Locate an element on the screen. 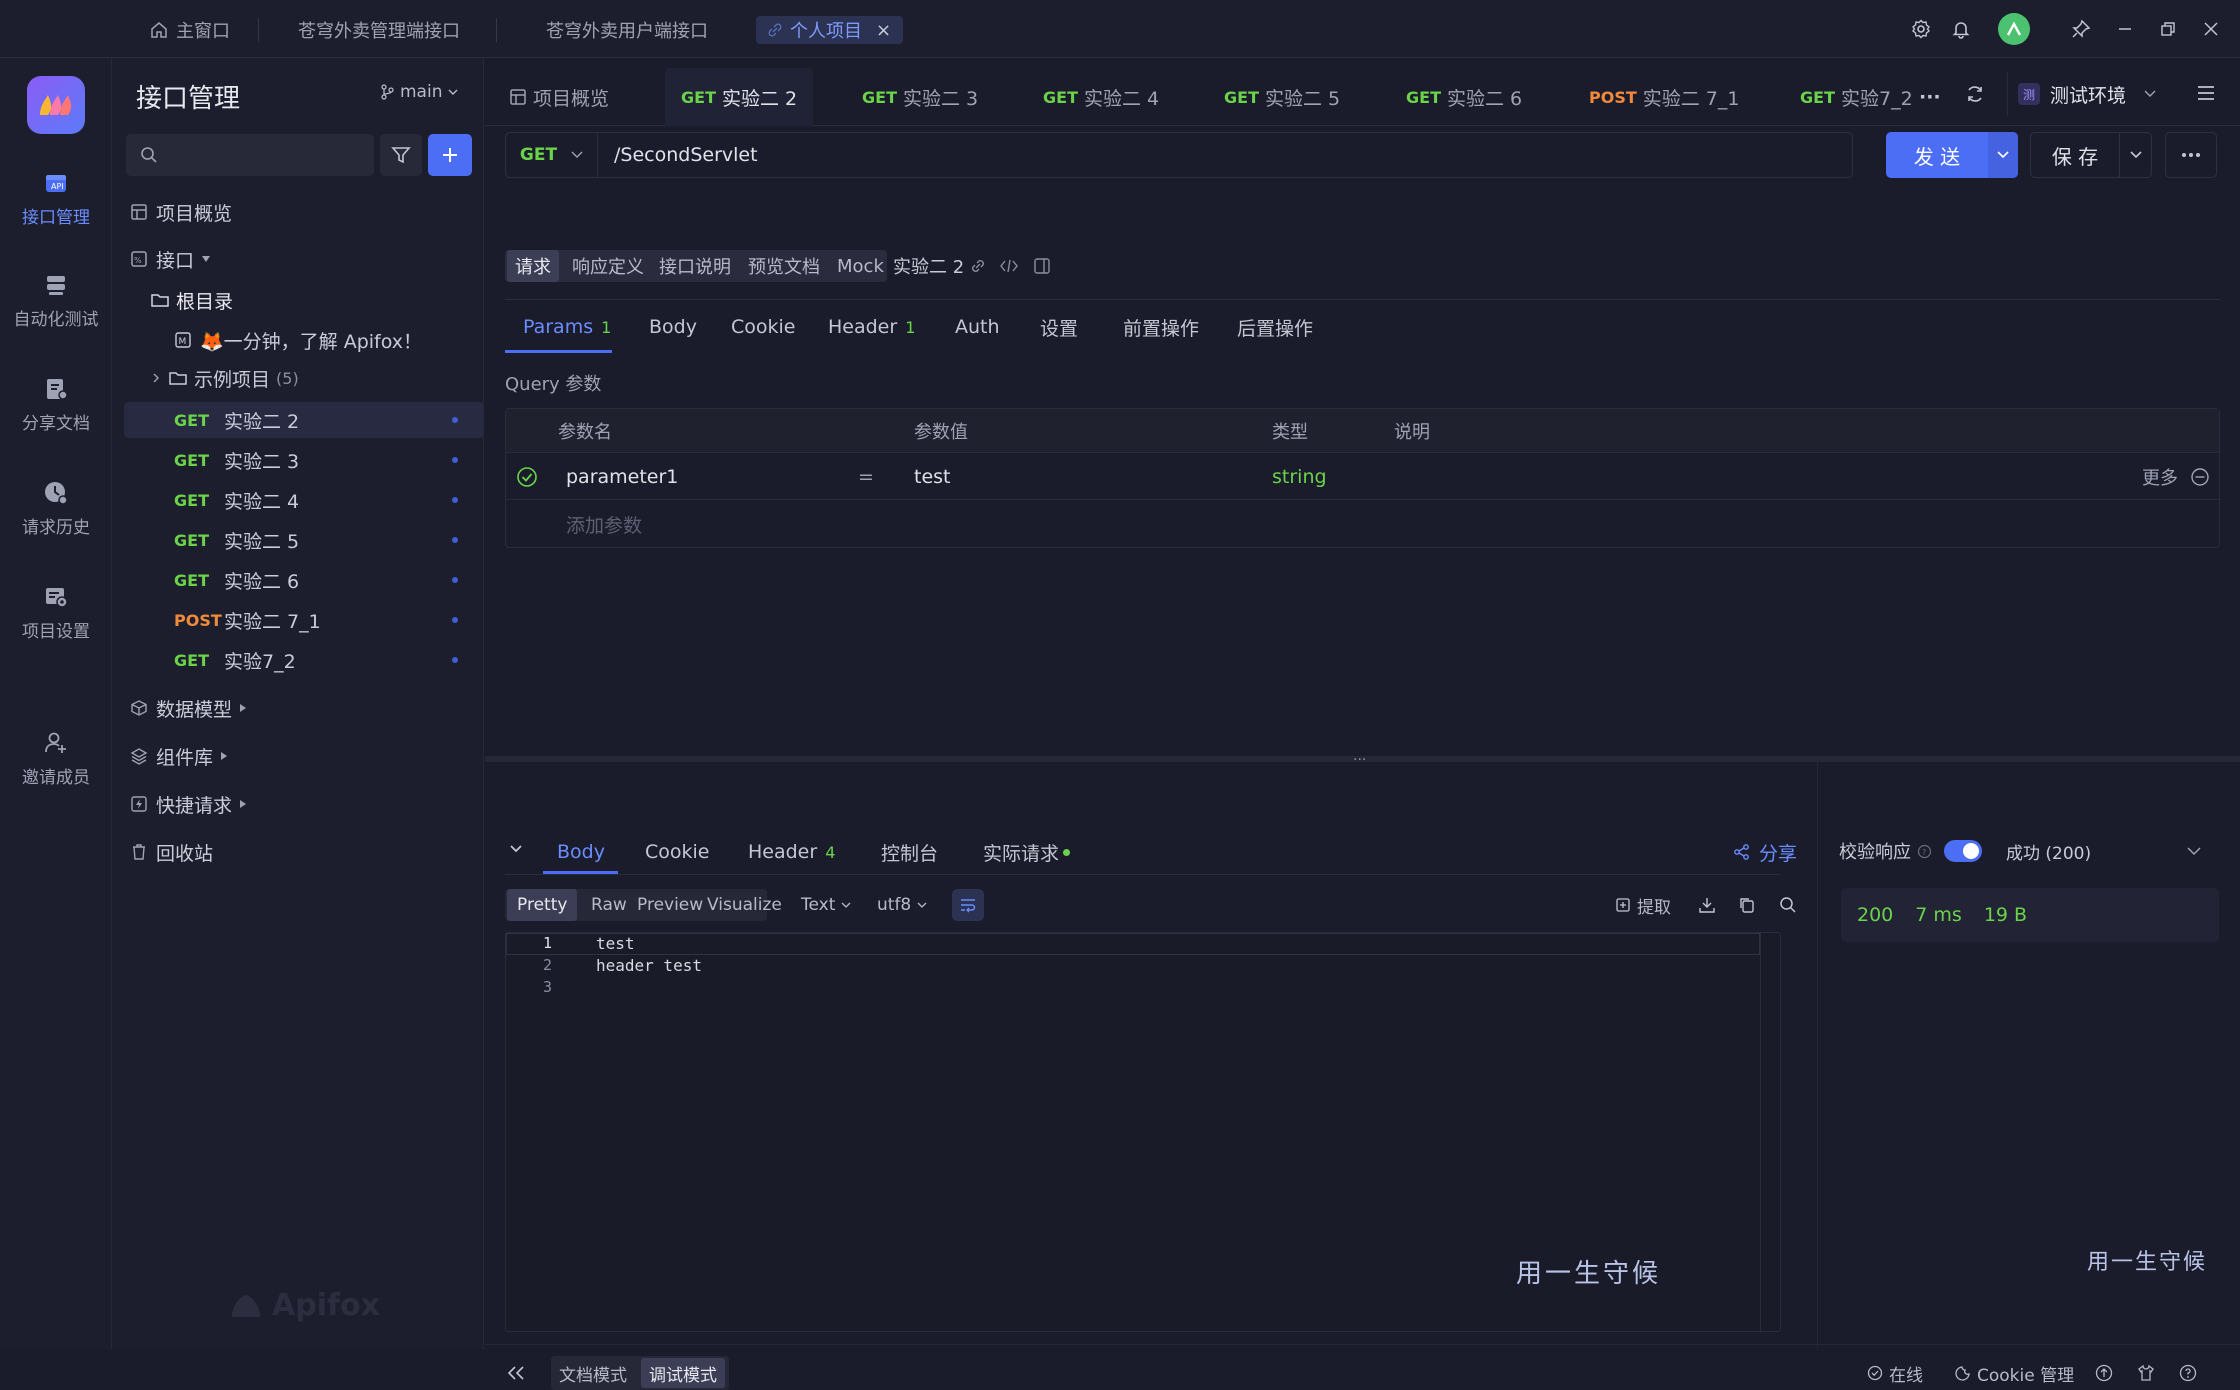 The width and height of the screenshot is (2240, 1390). cookie-manager-button: Cookie 管理 is located at coordinates (2014, 1373).